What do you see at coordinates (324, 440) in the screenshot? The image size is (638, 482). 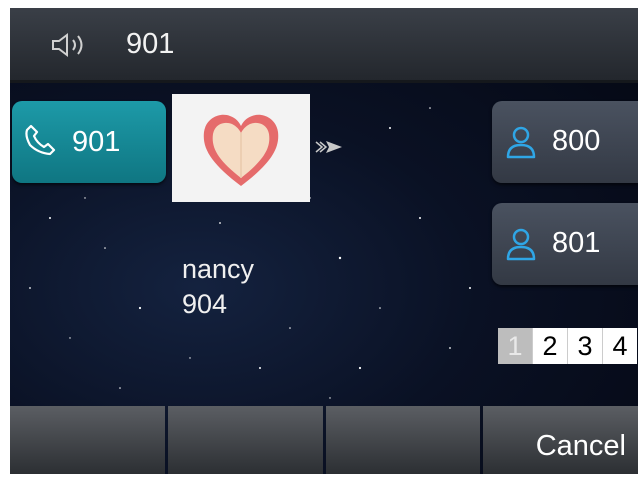 I see `softkey-bar: Cancel` at bounding box center [324, 440].